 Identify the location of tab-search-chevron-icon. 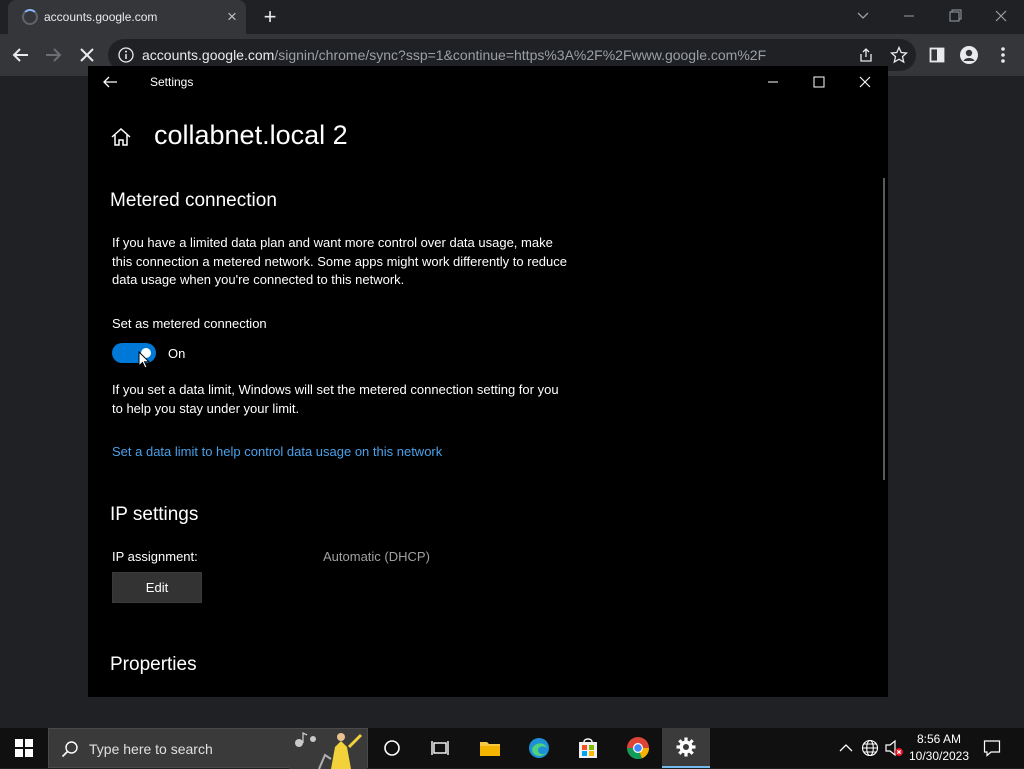
(863, 16).